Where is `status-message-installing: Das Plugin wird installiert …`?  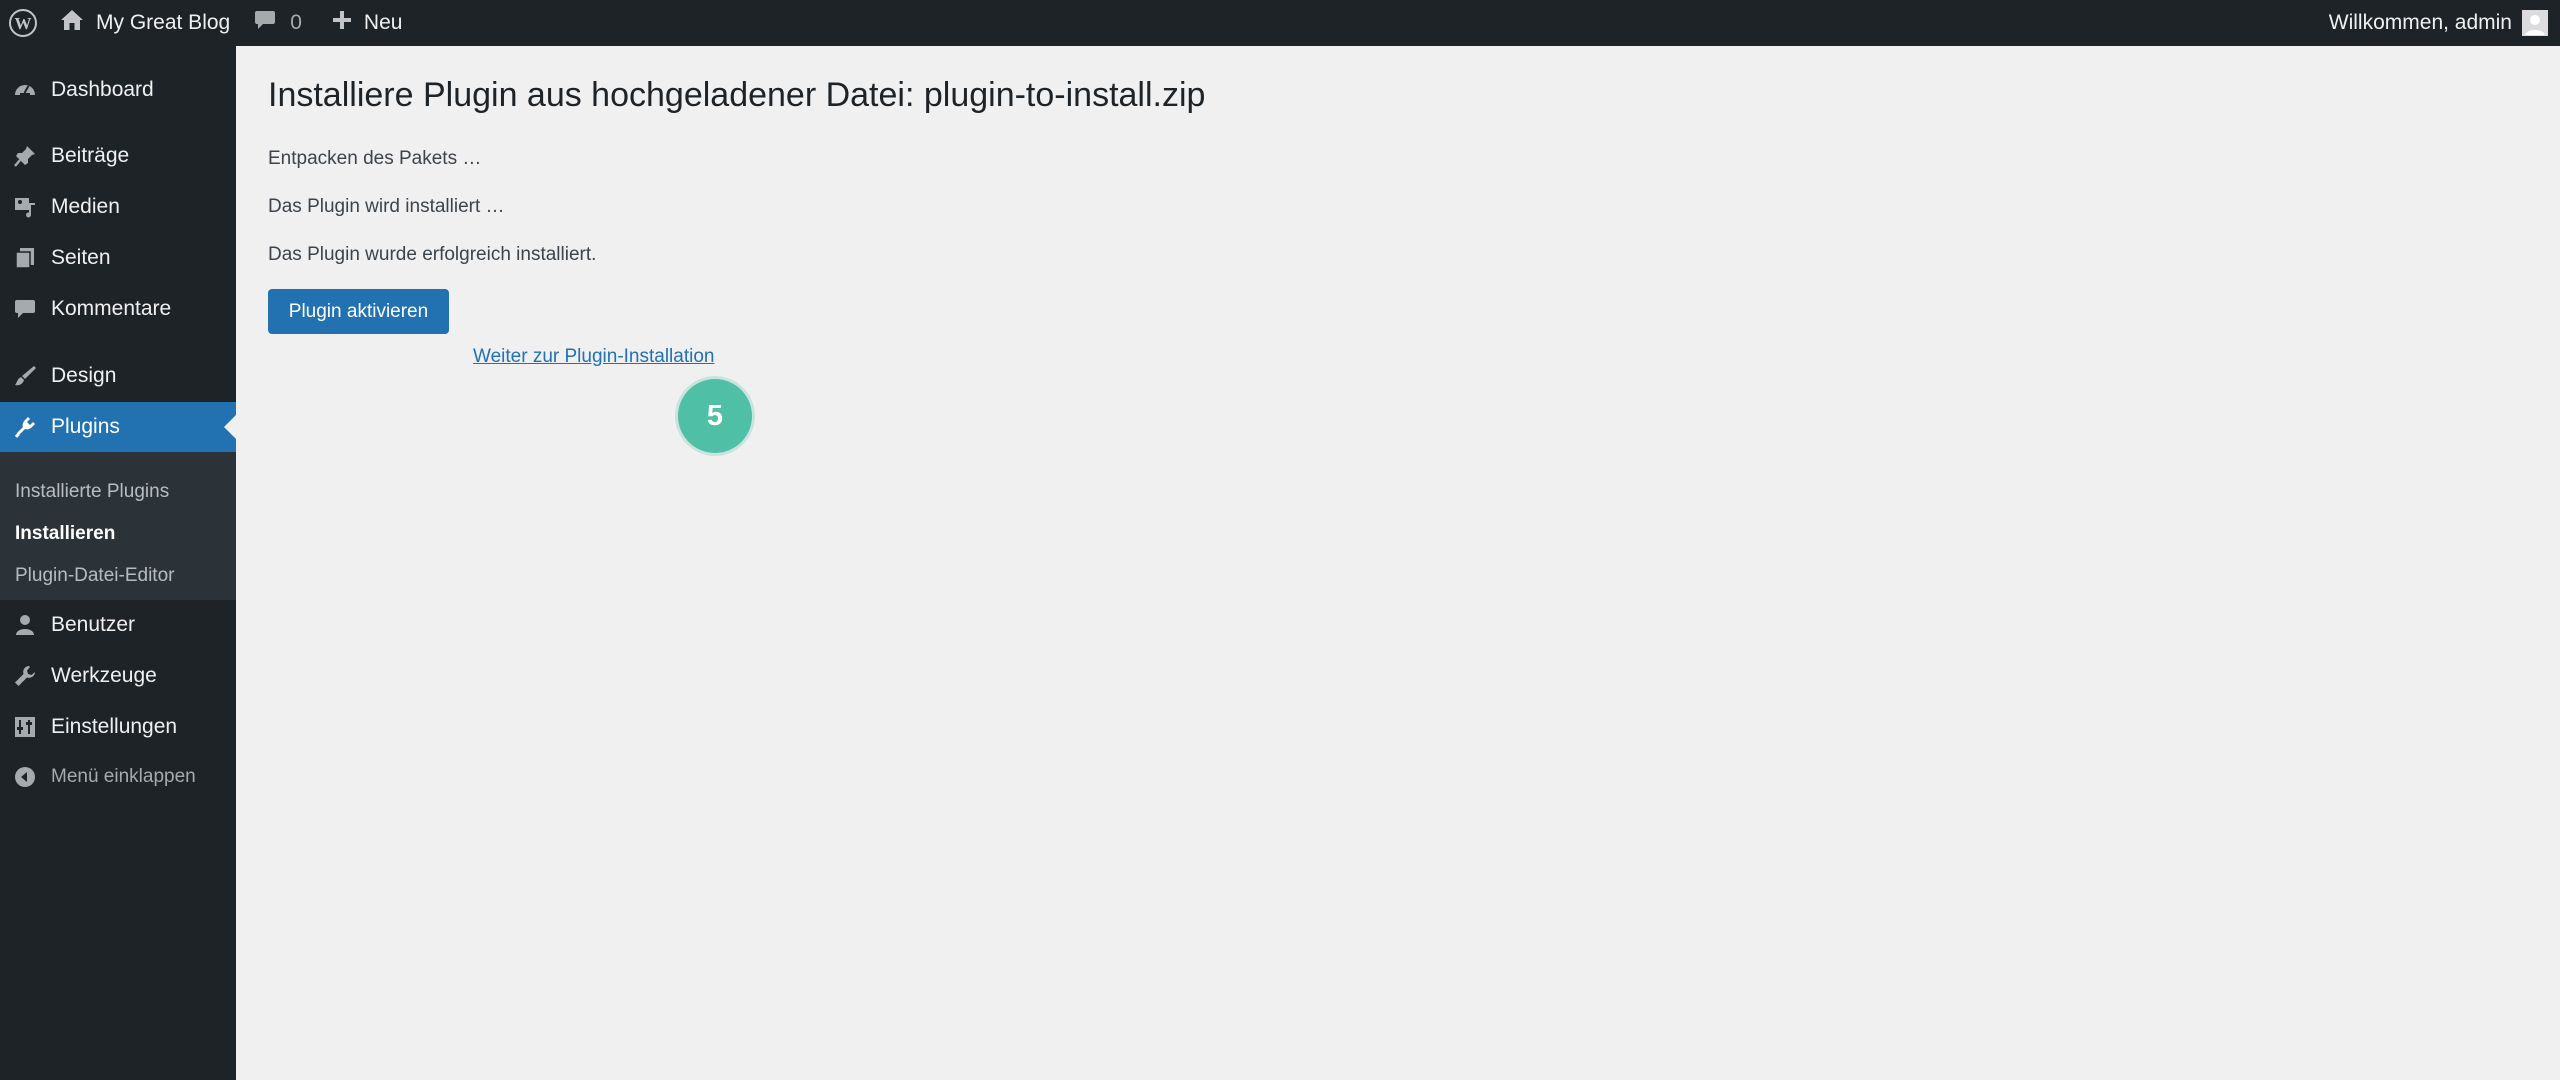 status-message-installing: Das Plugin wird installiert … is located at coordinates (386, 206).